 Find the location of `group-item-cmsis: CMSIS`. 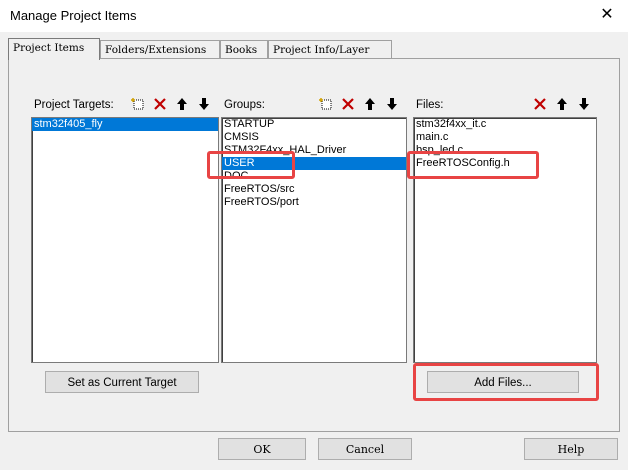

group-item-cmsis: CMSIS is located at coordinates (314, 137).